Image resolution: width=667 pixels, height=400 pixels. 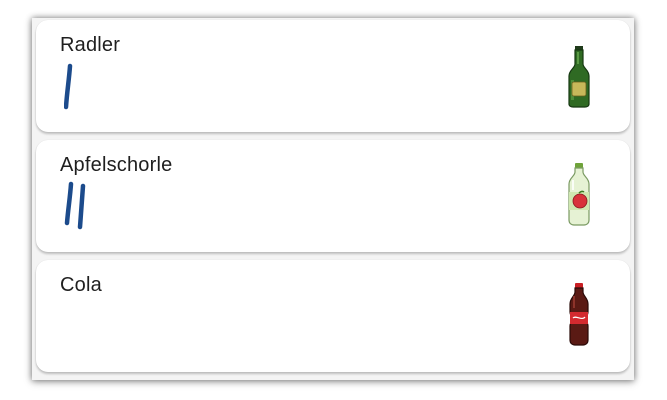 I want to click on drink-name: Radler, so click(x=90, y=45).